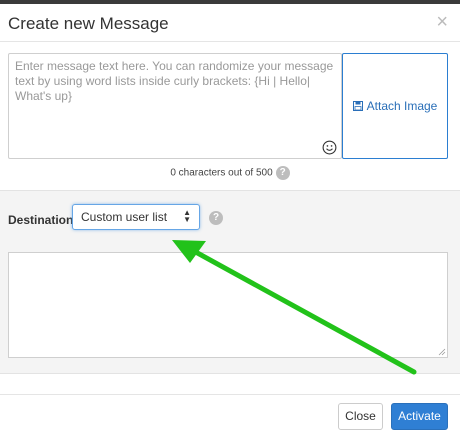  I want to click on modal-header: Create new Message ×, so click(230, 23).